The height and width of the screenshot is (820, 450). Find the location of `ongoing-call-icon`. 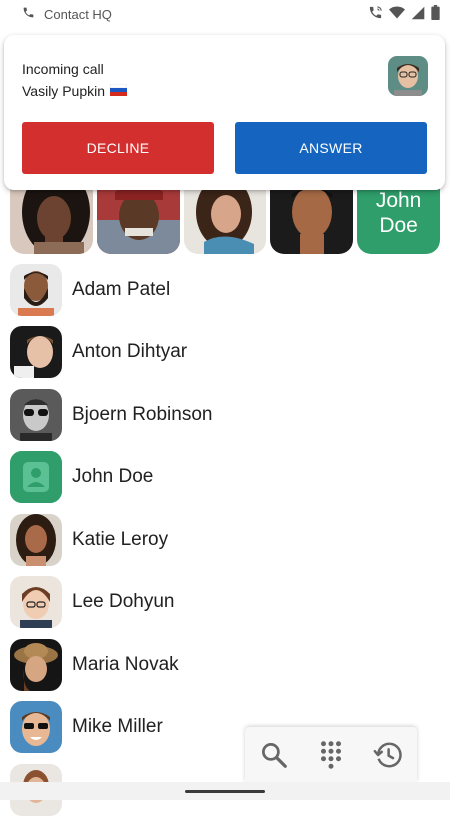

ongoing-call-icon is located at coordinates (375, 15).